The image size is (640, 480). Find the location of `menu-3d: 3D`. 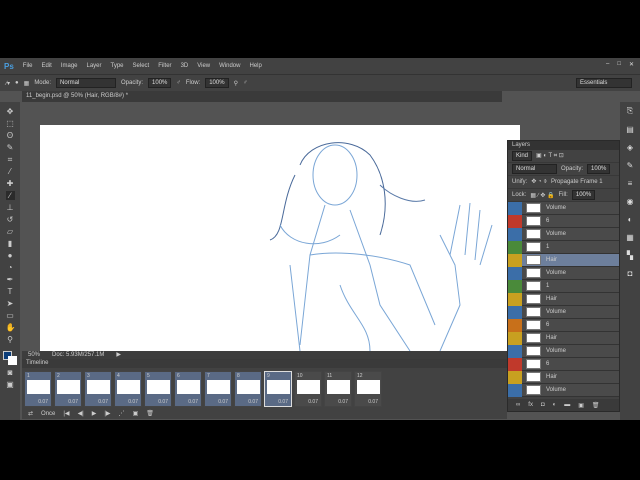

menu-3d: 3D is located at coordinates (185, 66).